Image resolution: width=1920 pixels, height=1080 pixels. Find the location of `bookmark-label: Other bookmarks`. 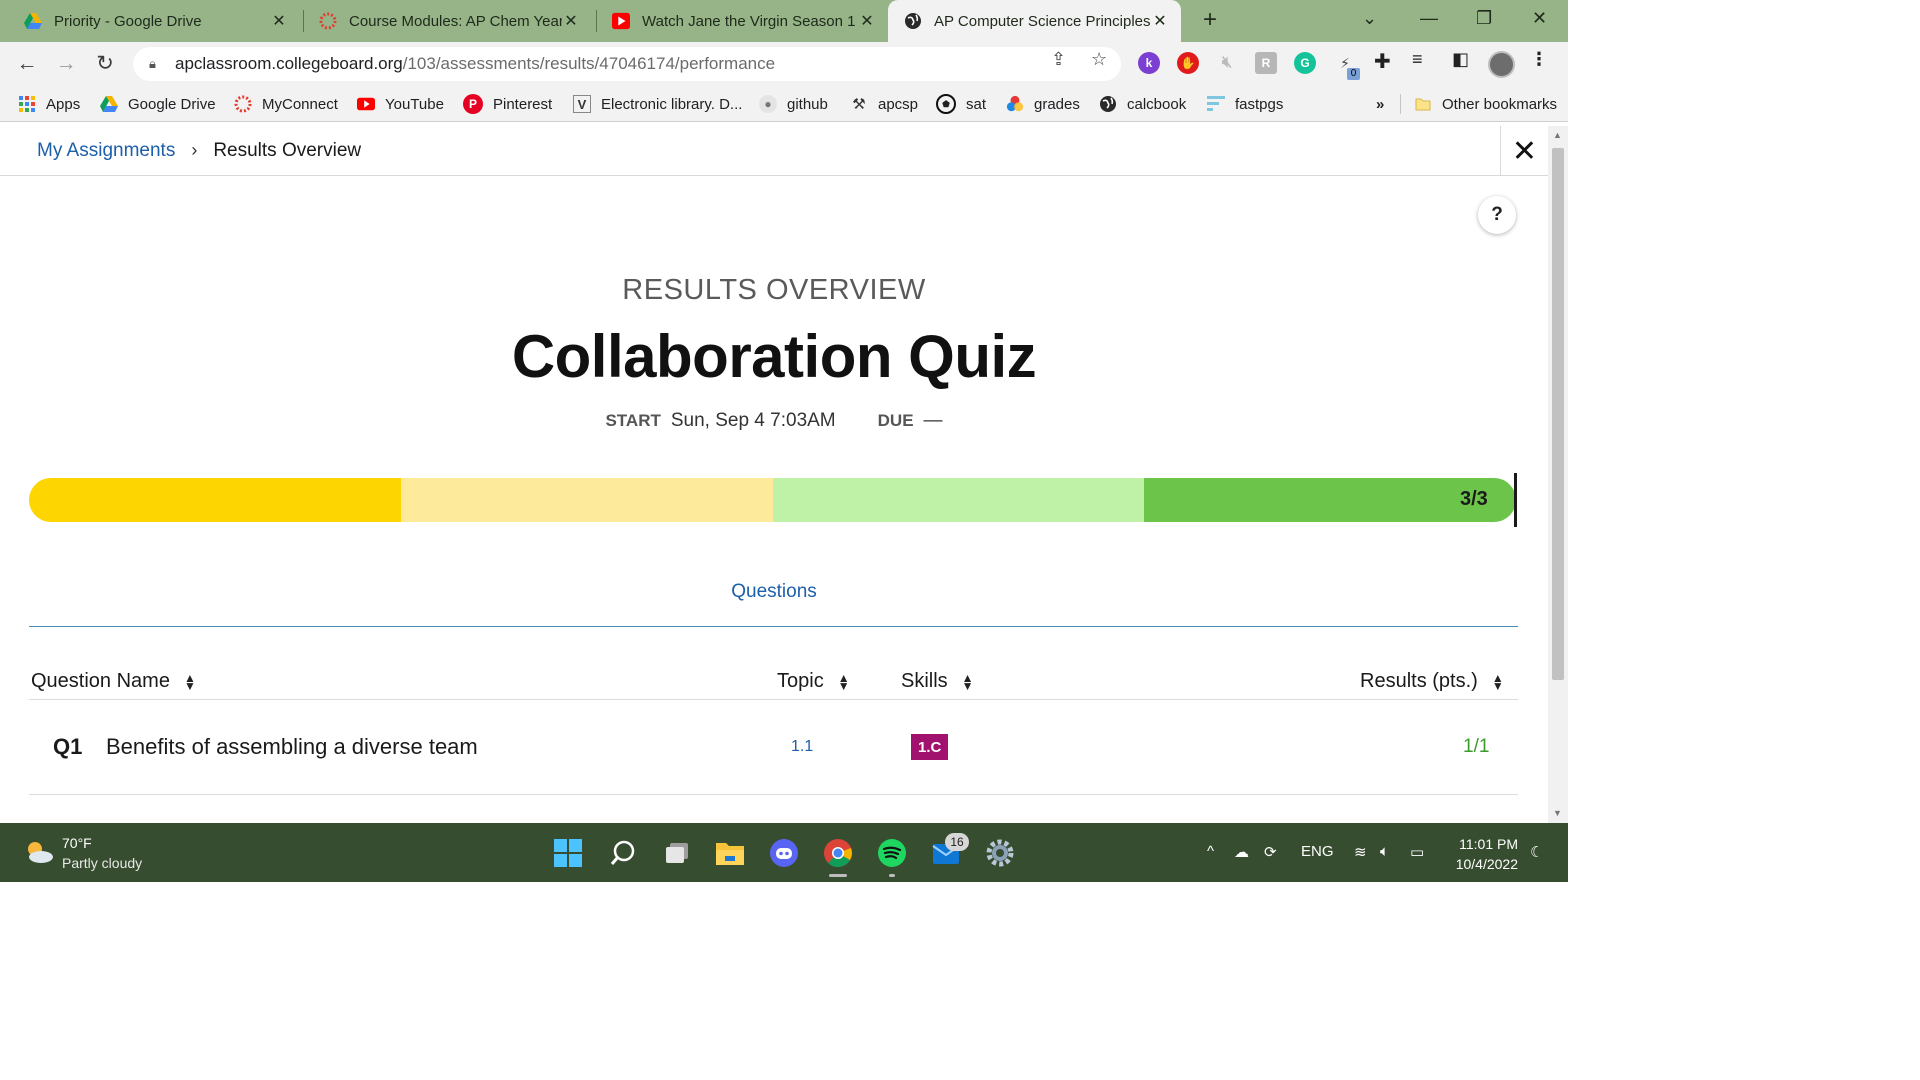

bookmark-label: Other bookmarks is located at coordinates (1500, 104).